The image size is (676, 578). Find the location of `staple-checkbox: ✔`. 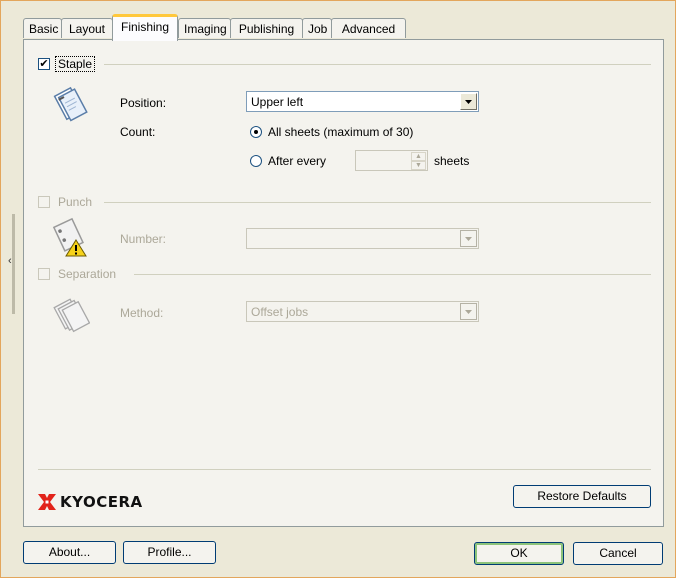

staple-checkbox: ✔ is located at coordinates (44, 64).